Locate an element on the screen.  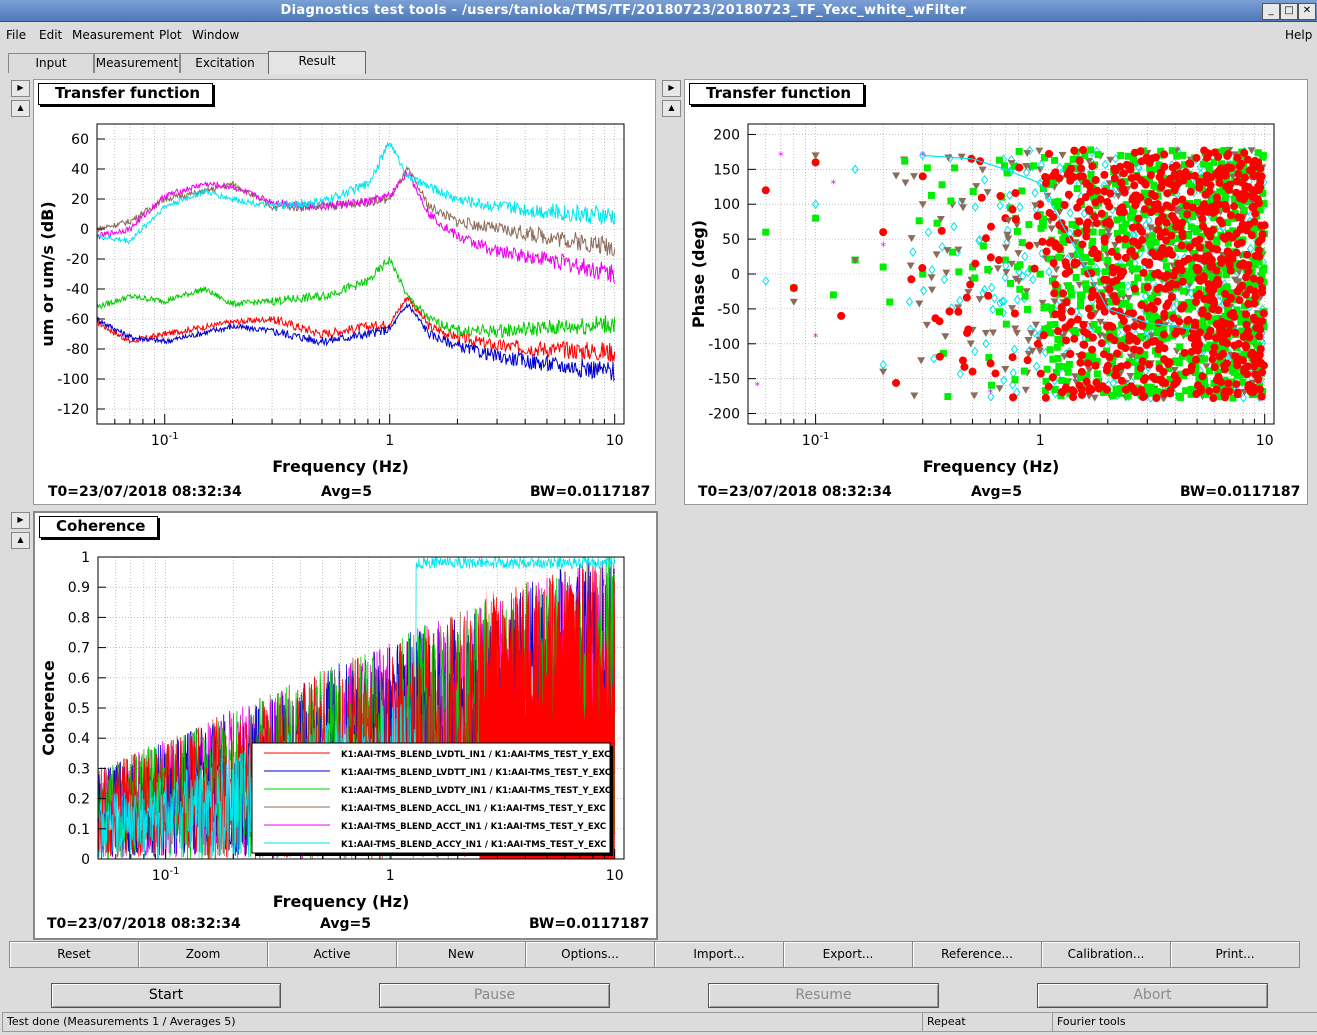
abort-button: Abort is located at coordinates (1152, 995).